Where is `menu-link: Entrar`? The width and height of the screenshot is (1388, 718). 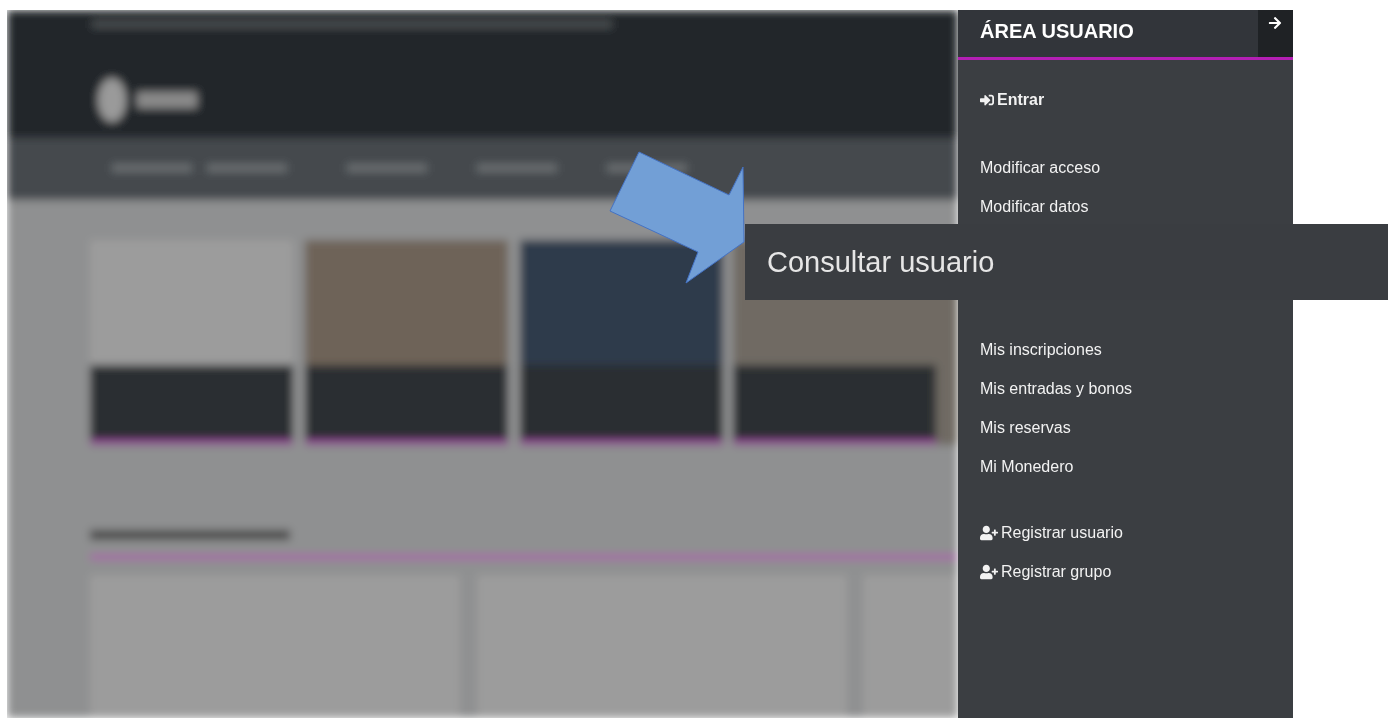
menu-link: Entrar is located at coordinates (1012, 100).